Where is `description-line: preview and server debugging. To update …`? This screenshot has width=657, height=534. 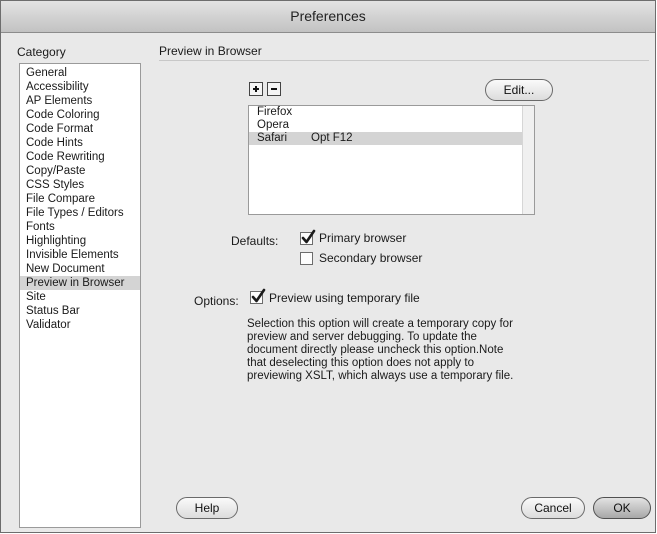
description-line: preview and server debugging. To update … is located at coordinates (362, 337).